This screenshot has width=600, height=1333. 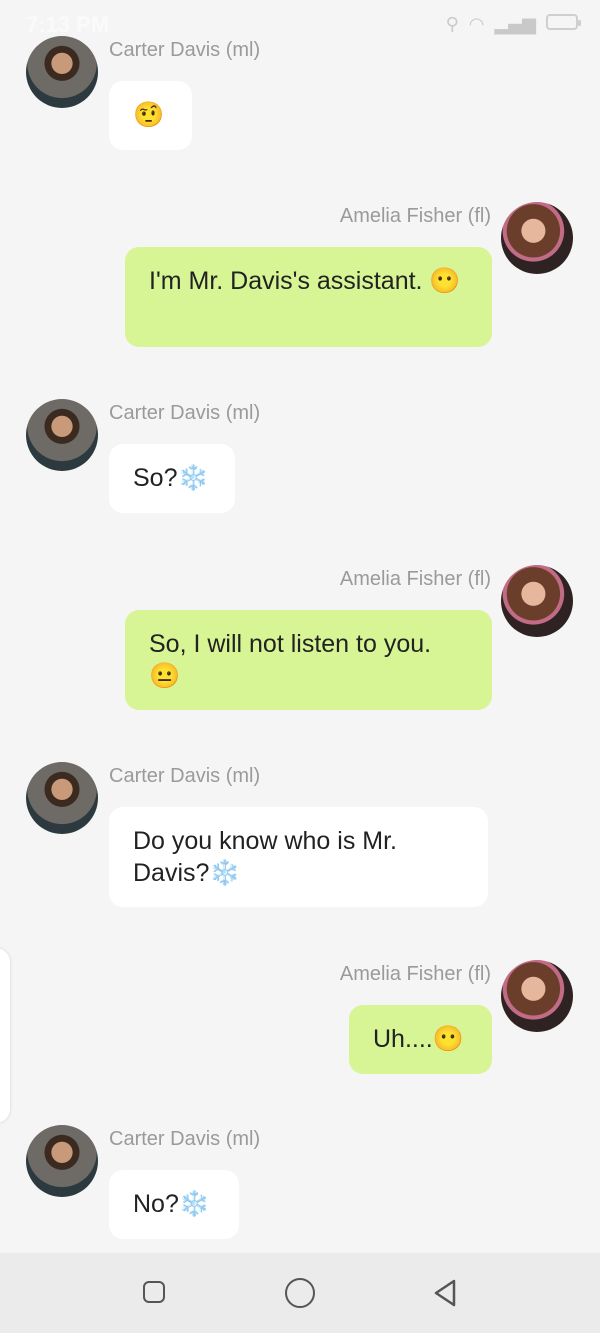 What do you see at coordinates (452, 24) in the screenshot?
I see `mute-icon: ⚲` at bounding box center [452, 24].